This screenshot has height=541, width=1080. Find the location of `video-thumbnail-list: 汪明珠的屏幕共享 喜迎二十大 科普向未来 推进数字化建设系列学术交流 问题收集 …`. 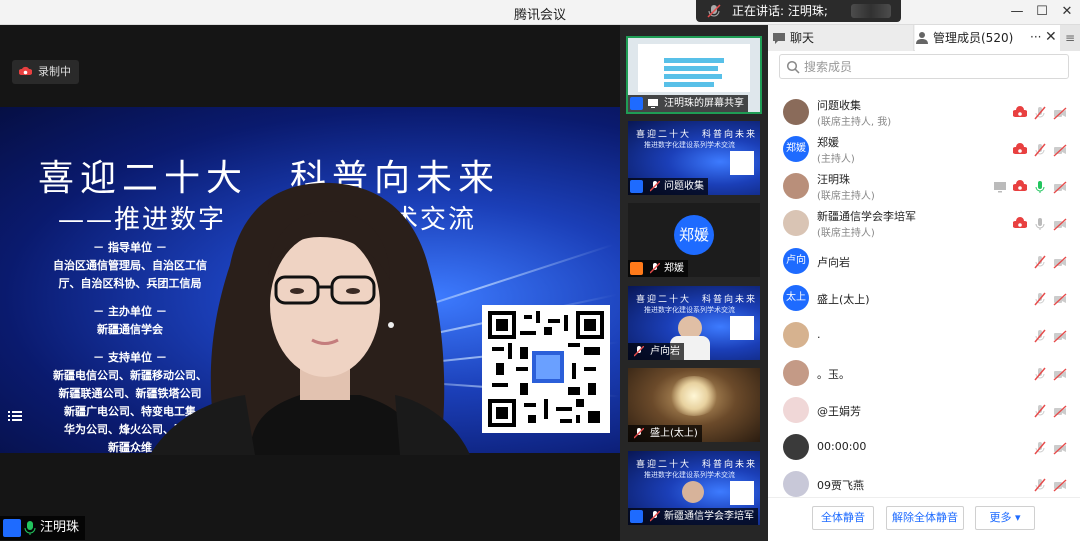

video-thumbnail-list: 汪明珠的屏幕共享 喜迎二十大 科普向未来 推进数字化建设系列学术交流 问题收集 … is located at coordinates (694, 283).